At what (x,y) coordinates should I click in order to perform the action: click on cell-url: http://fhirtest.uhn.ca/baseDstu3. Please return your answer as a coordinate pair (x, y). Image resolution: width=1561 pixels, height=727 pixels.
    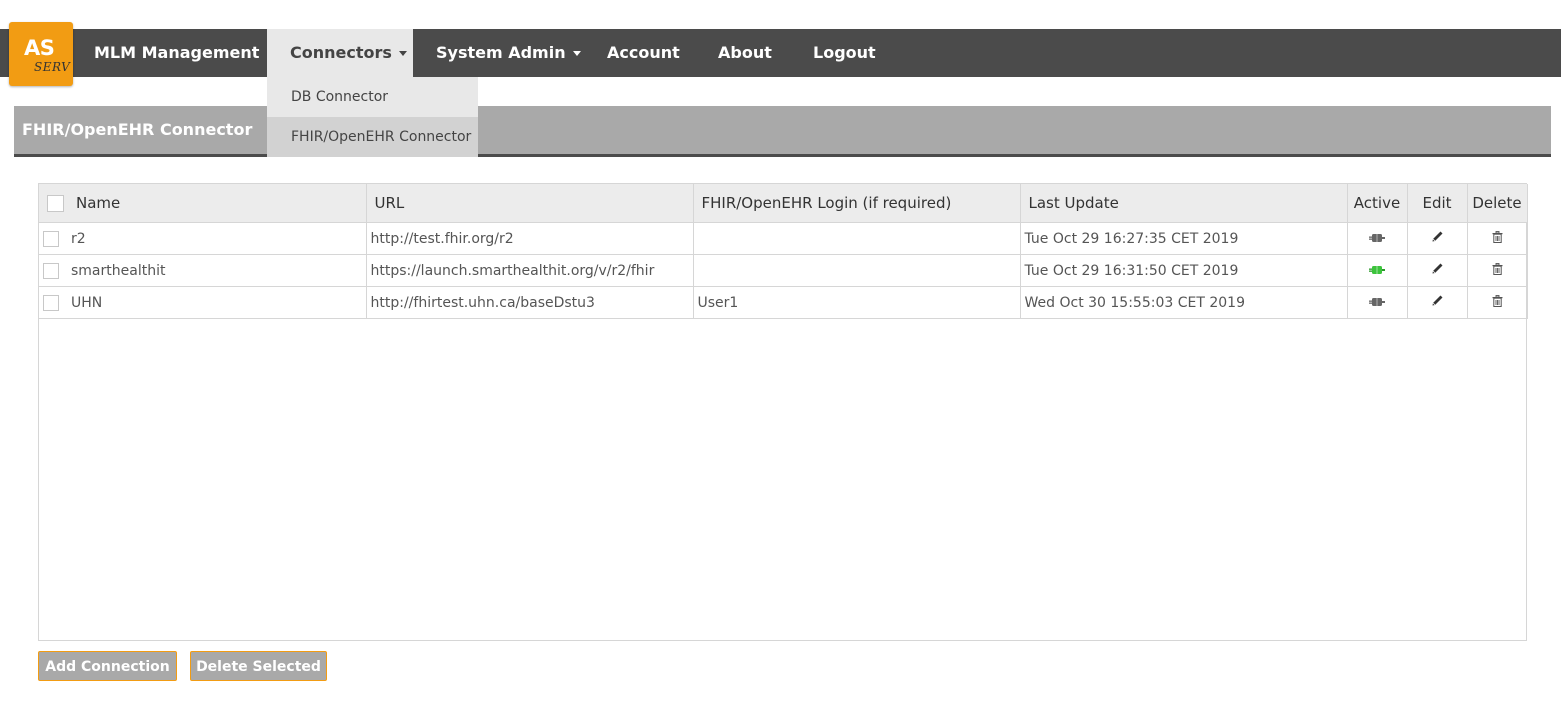
    Looking at the image, I should click on (530, 302).